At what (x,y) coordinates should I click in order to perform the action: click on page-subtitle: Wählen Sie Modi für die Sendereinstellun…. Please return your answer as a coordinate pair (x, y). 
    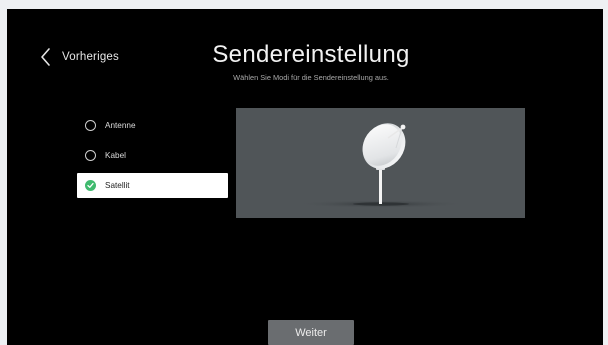
    Looking at the image, I should click on (311, 77).